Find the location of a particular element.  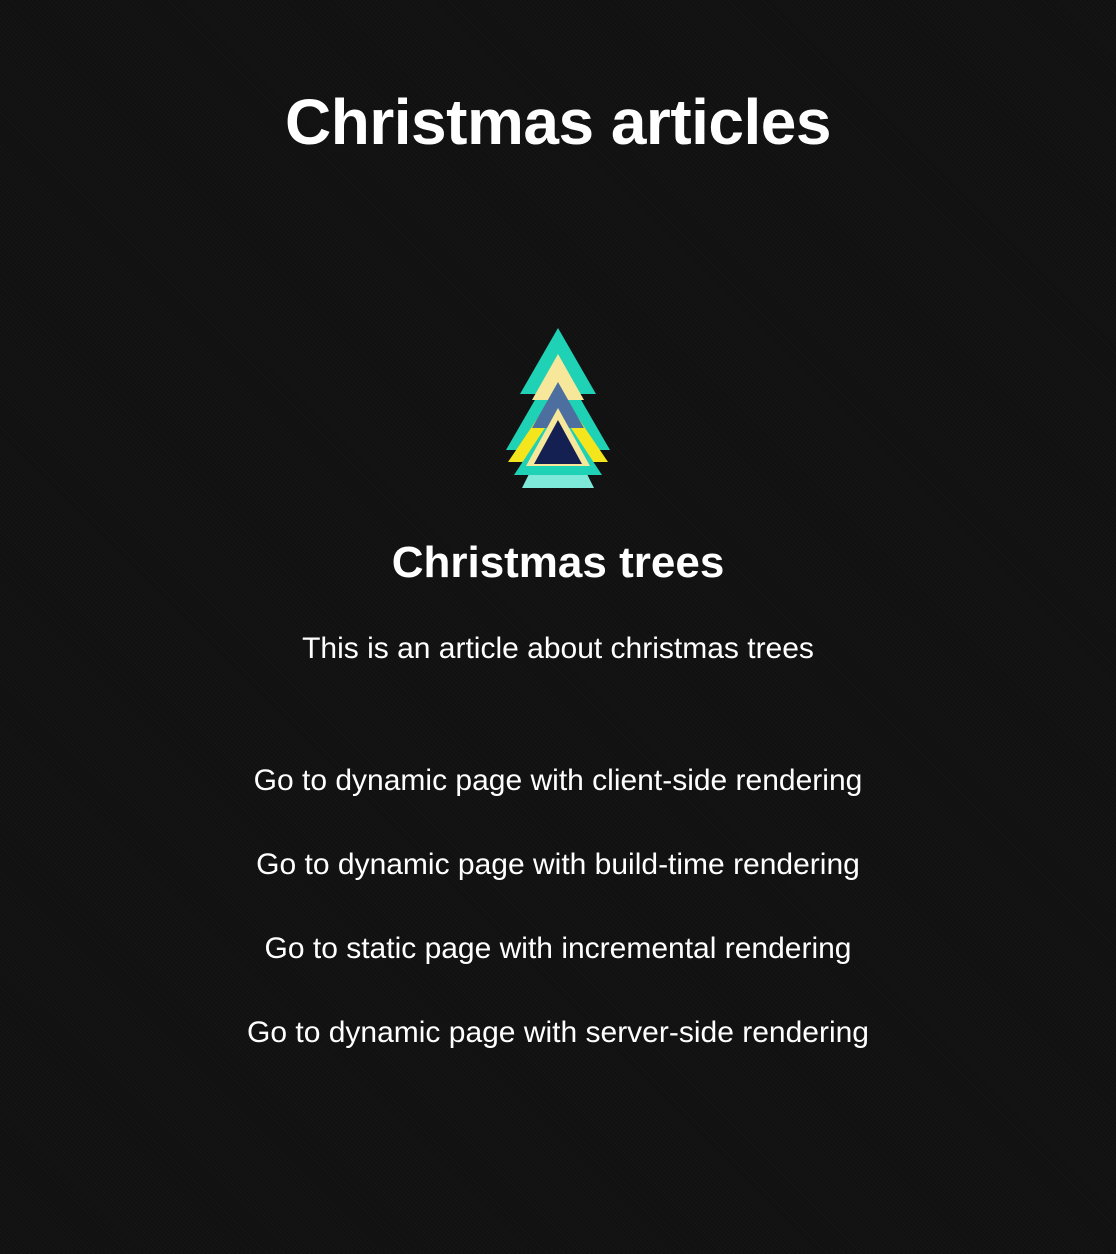

christmas-tree-icon is located at coordinates (558, 408).